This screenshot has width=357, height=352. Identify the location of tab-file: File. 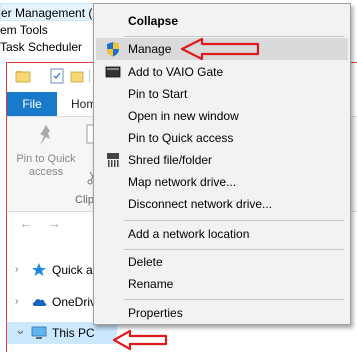
(32, 104).